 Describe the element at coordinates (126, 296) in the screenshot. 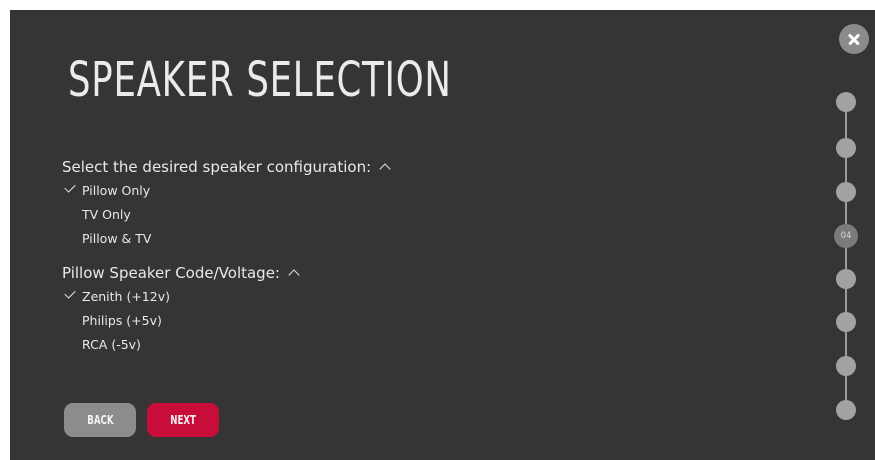

I see `option-label: Zenith (+12v)` at that location.